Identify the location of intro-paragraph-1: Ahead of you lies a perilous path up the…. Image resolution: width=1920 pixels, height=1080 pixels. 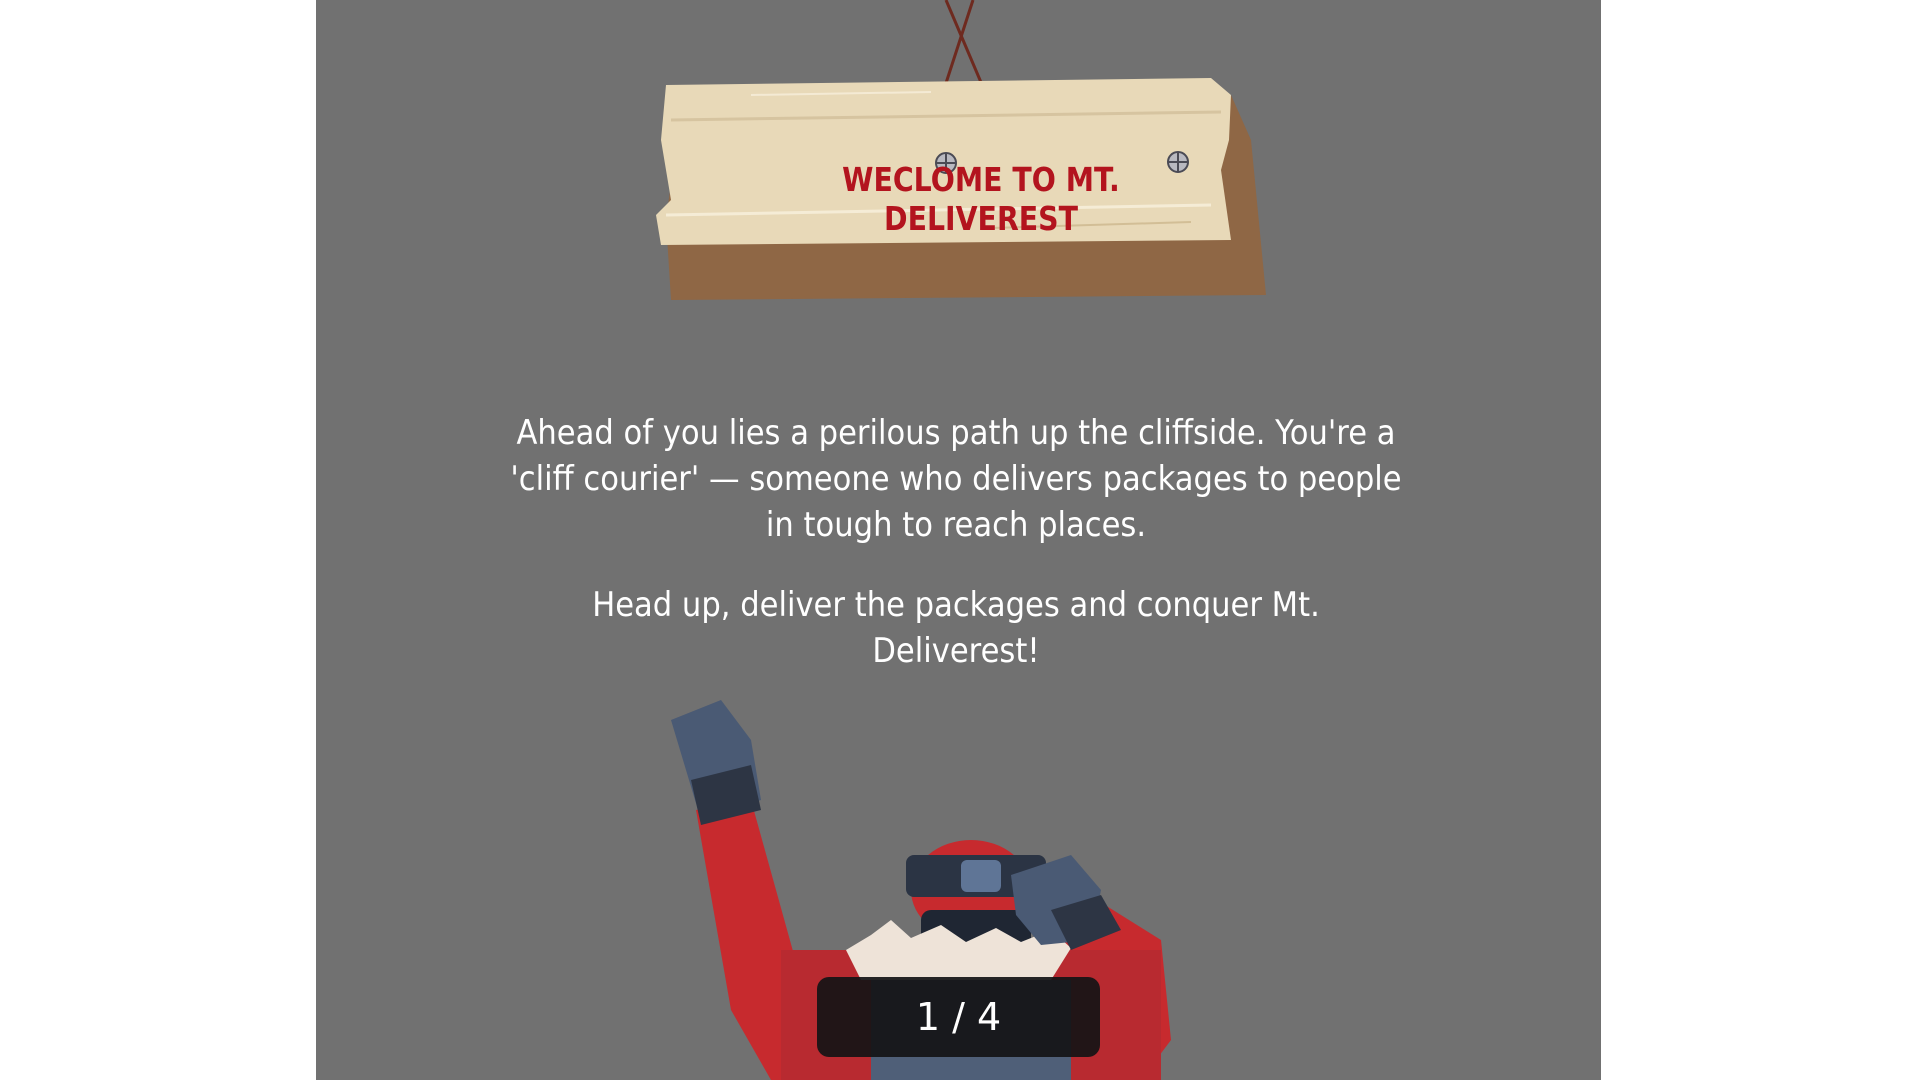
(956, 479).